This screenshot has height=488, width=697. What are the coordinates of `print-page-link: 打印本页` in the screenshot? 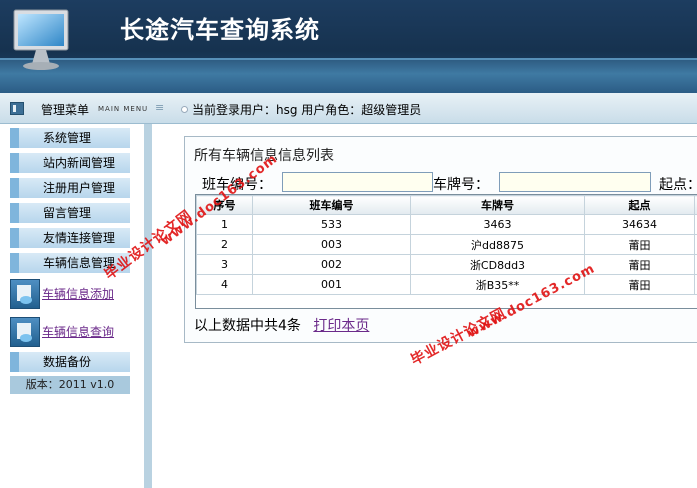 It's located at (341, 326).